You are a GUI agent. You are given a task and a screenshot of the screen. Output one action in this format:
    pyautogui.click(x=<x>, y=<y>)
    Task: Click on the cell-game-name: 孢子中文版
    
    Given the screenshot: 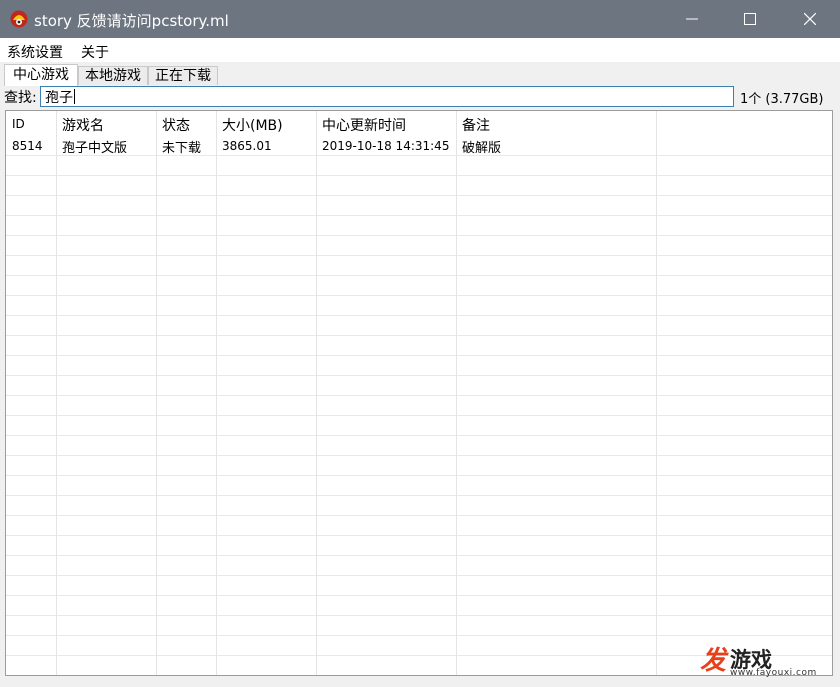 What is the action you would take?
    pyautogui.click(x=94, y=146)
    